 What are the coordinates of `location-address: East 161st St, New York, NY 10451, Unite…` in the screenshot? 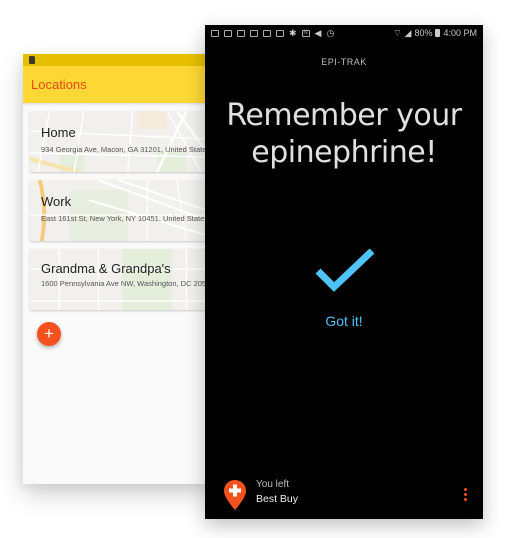 It's located at (123, 218).